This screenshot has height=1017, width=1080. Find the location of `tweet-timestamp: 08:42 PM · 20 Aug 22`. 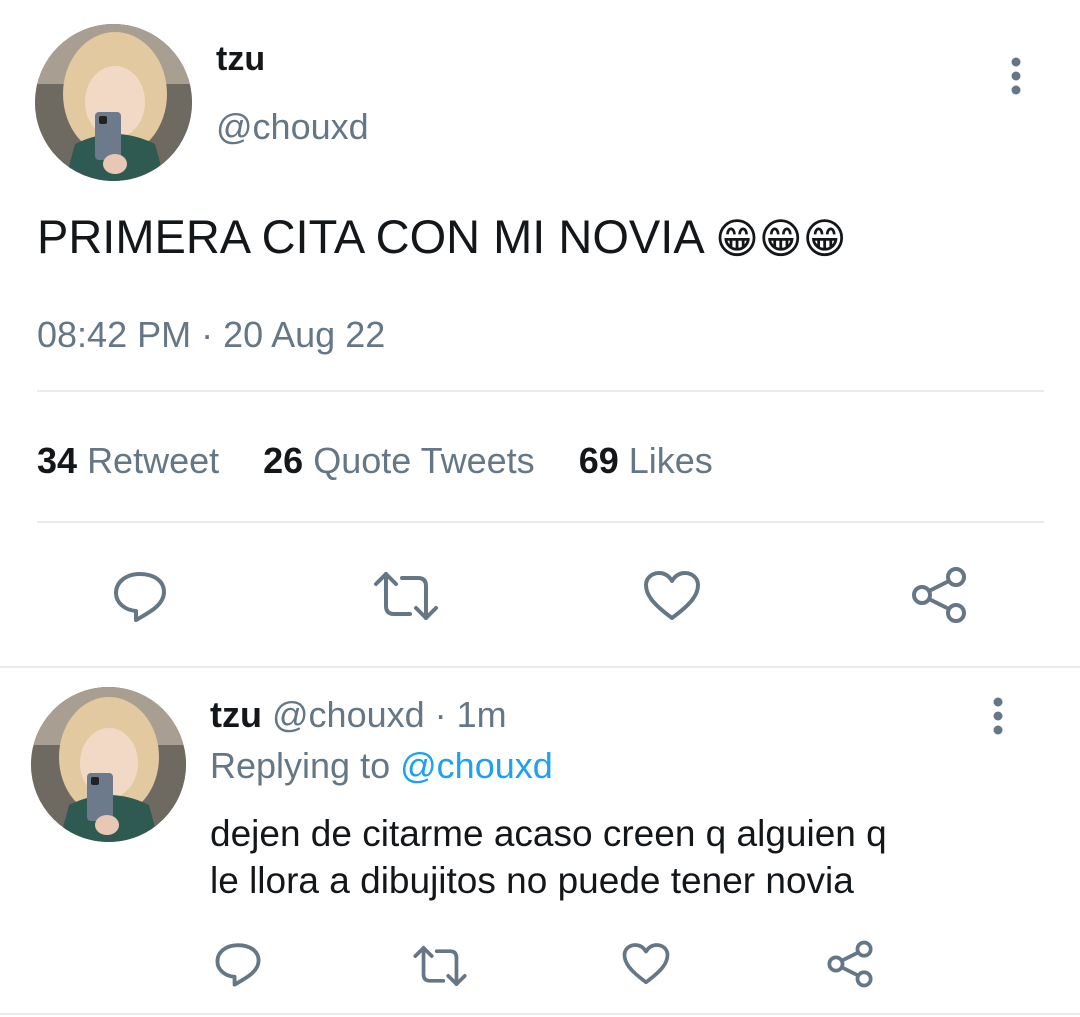

tweet-timestamp: 08:42 PM · 20 Aug 22 is located at coordinates (211, 335).